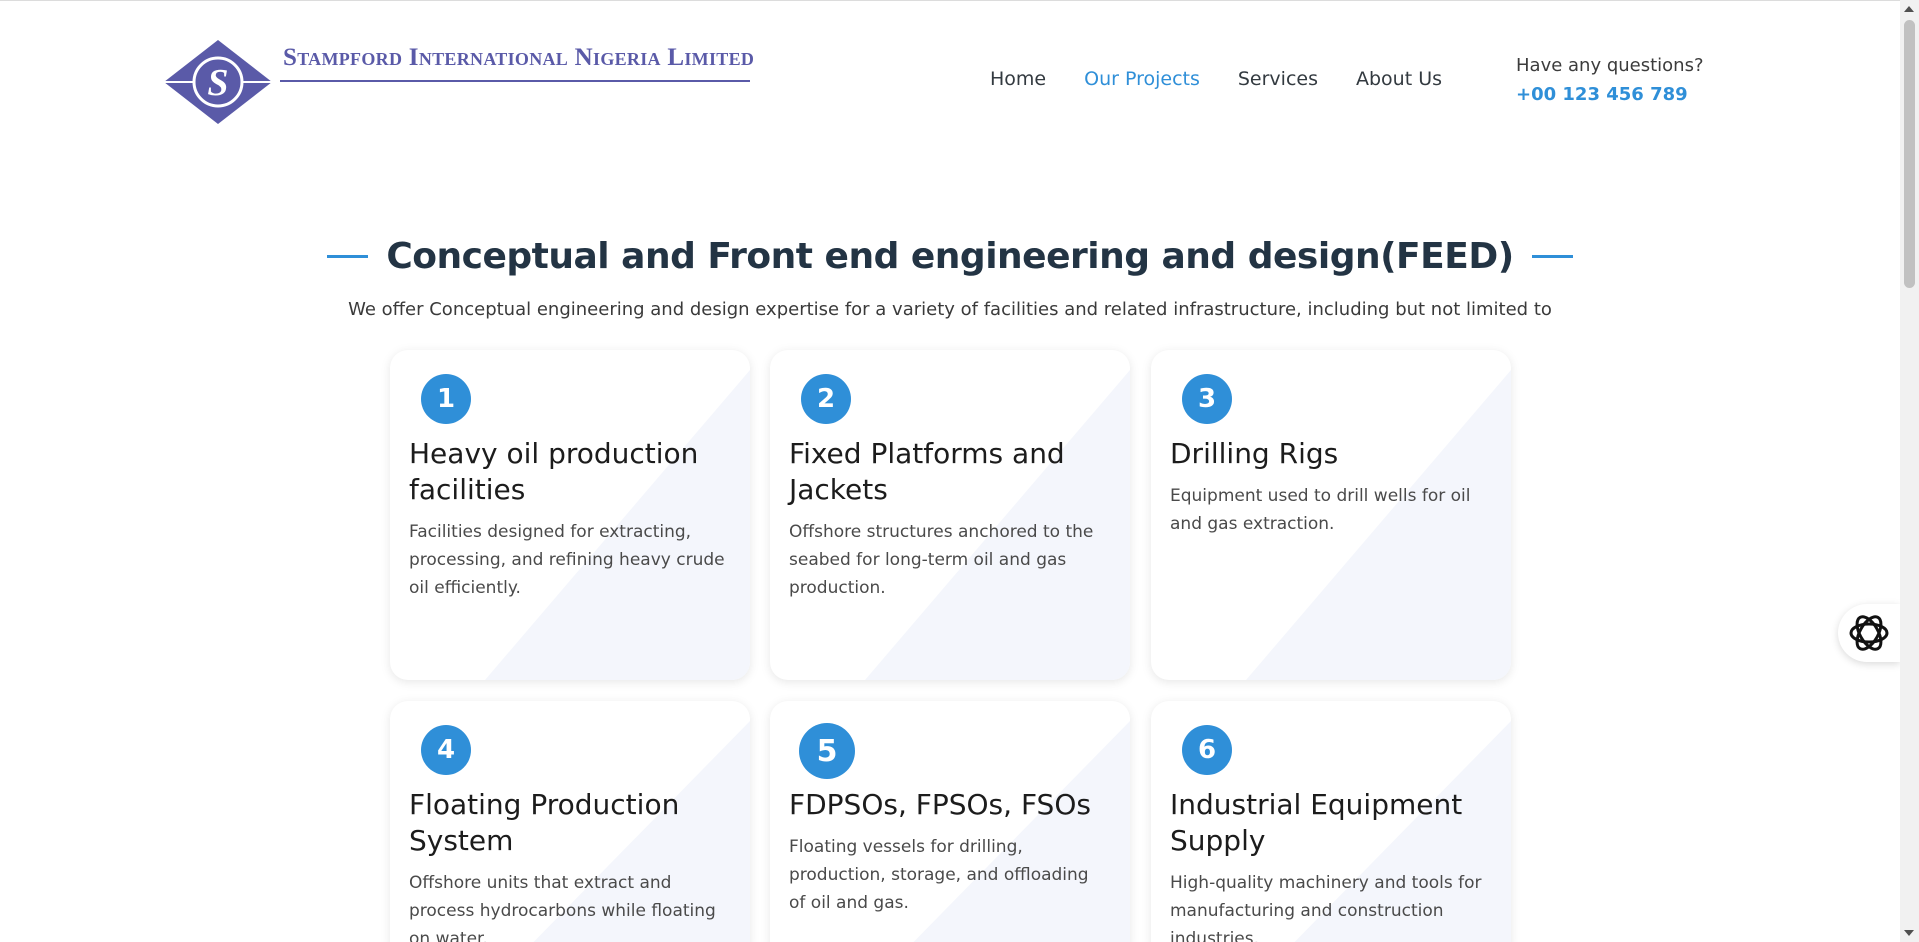 The image size is (1919, 942). Describe the element at coordinates (1909, 154) in the screenshot. I see `scrollbar-thumb` at that location.